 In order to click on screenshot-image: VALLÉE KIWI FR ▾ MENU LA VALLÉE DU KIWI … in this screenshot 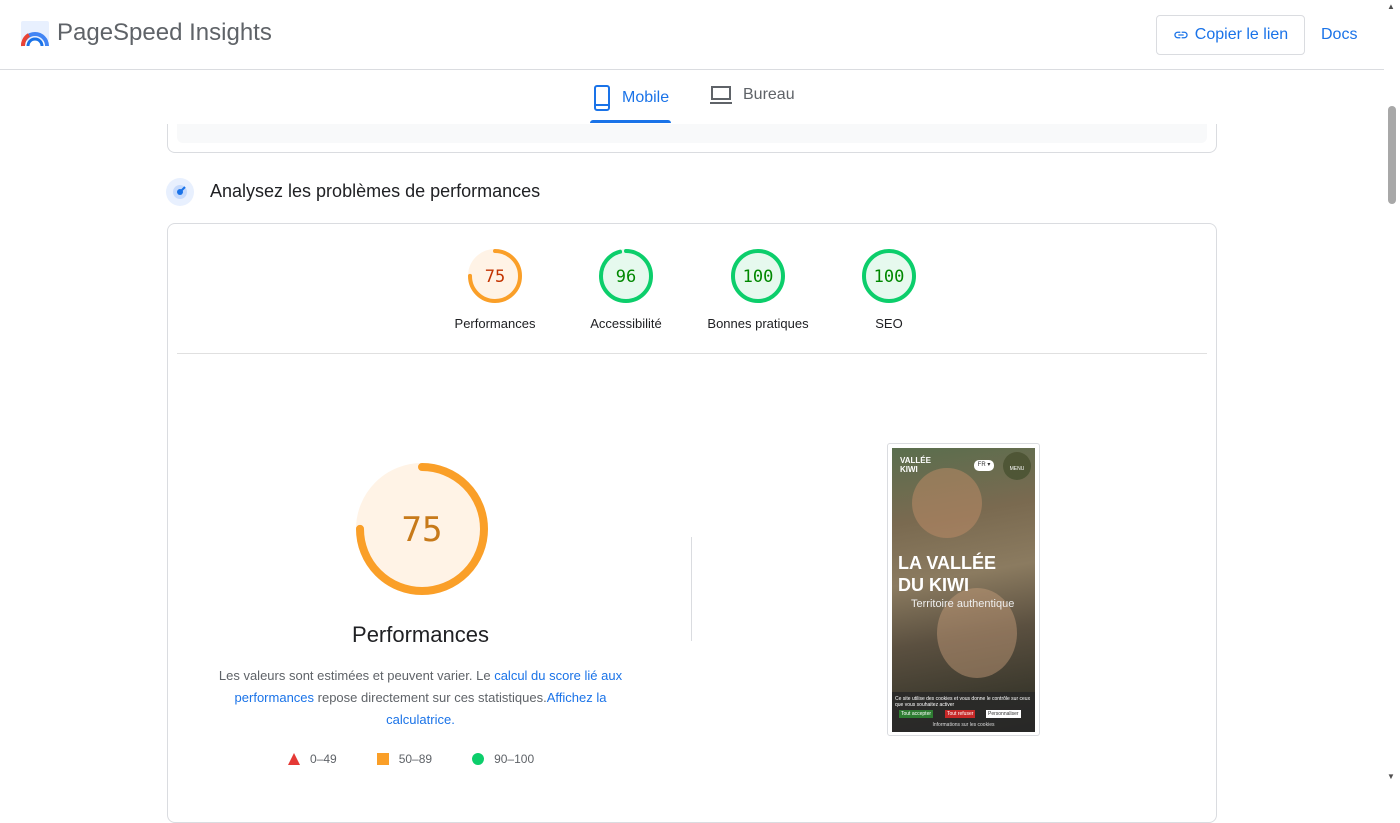, I will do `click(963, 590)`.